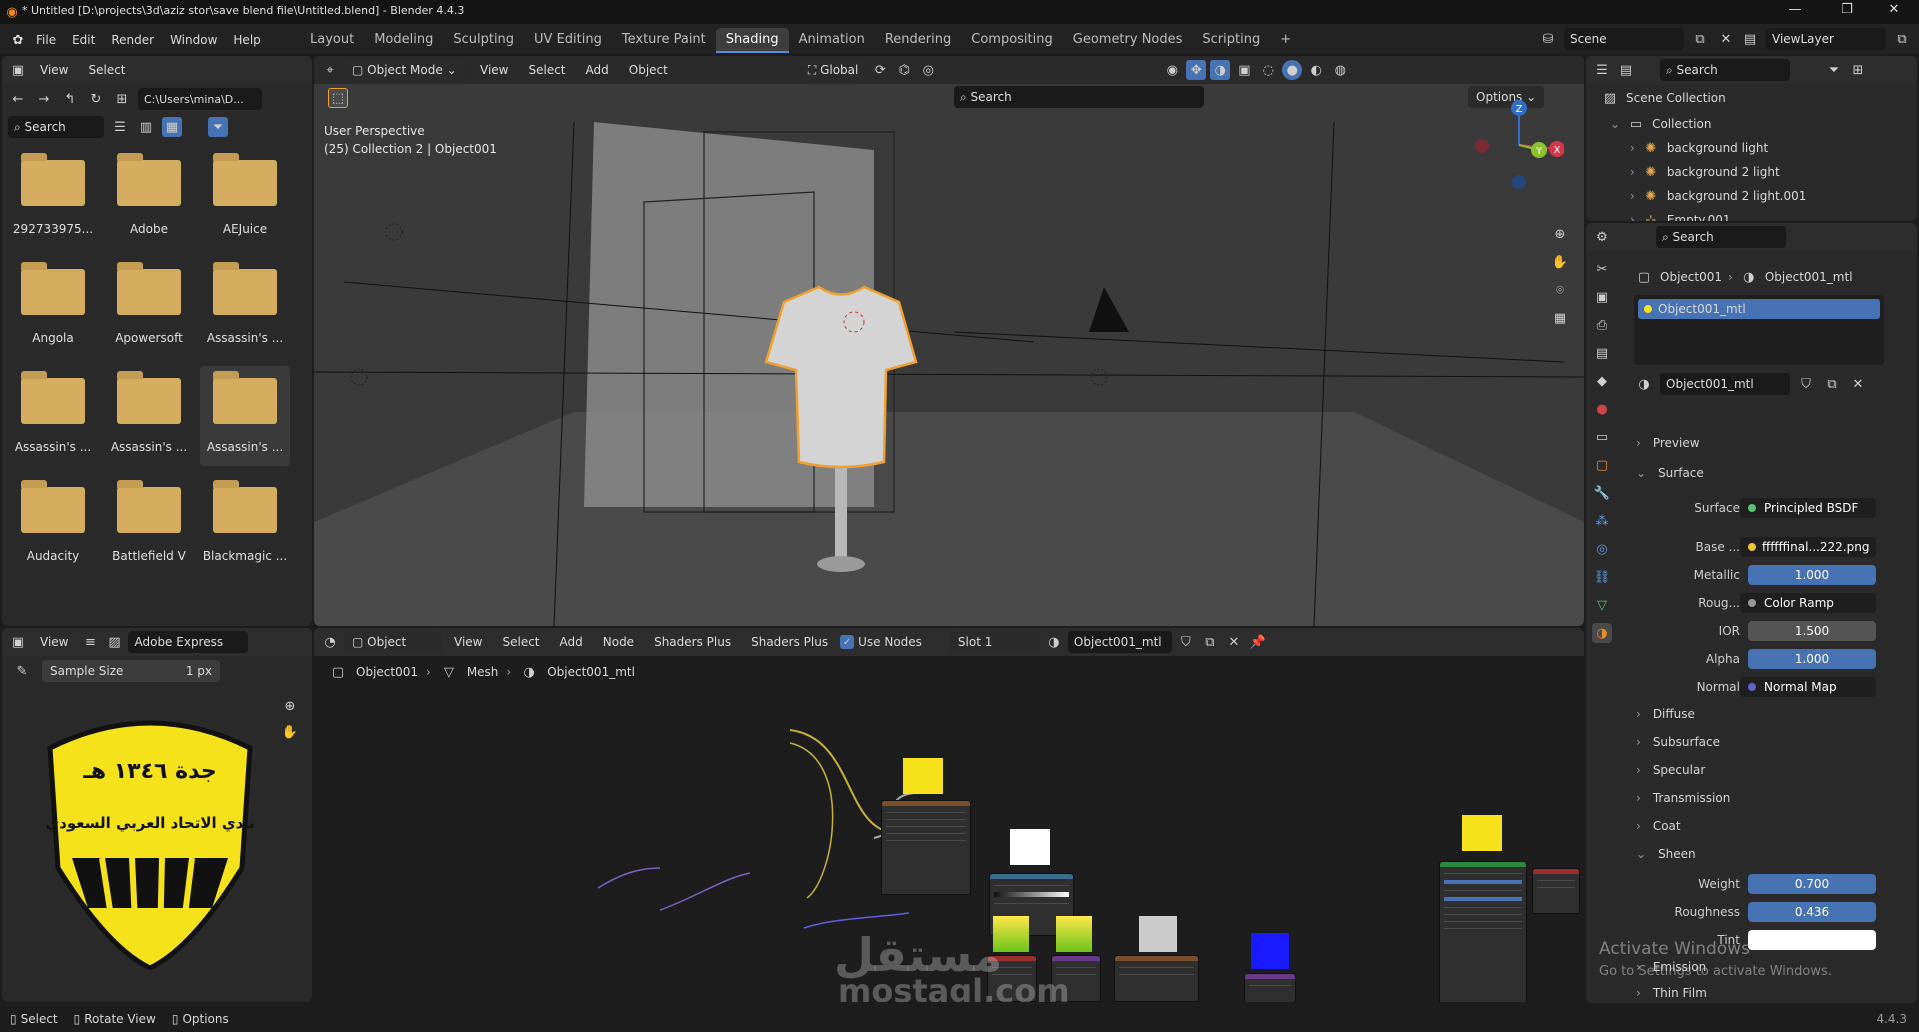 The image size is (1919, 1032). I want to click on back-arrow-icon: ←, so click(18, 99).